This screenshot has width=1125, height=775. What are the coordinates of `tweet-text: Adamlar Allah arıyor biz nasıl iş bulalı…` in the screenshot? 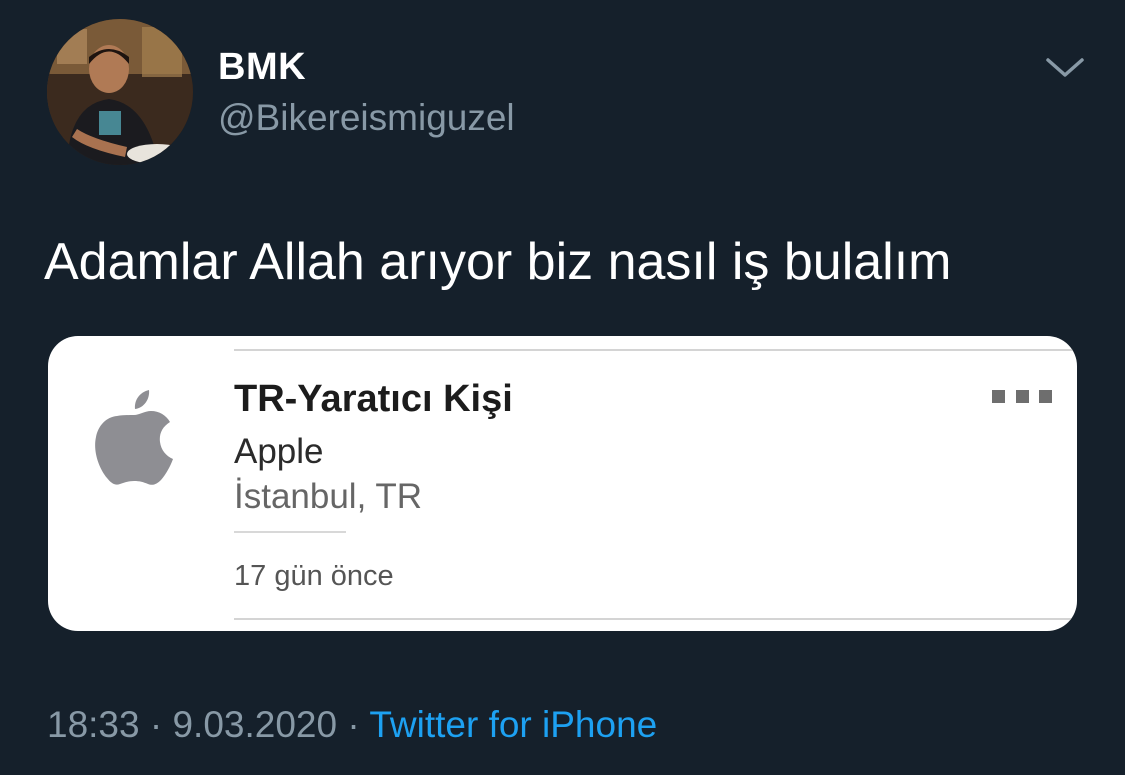 It's located at (498, 262).